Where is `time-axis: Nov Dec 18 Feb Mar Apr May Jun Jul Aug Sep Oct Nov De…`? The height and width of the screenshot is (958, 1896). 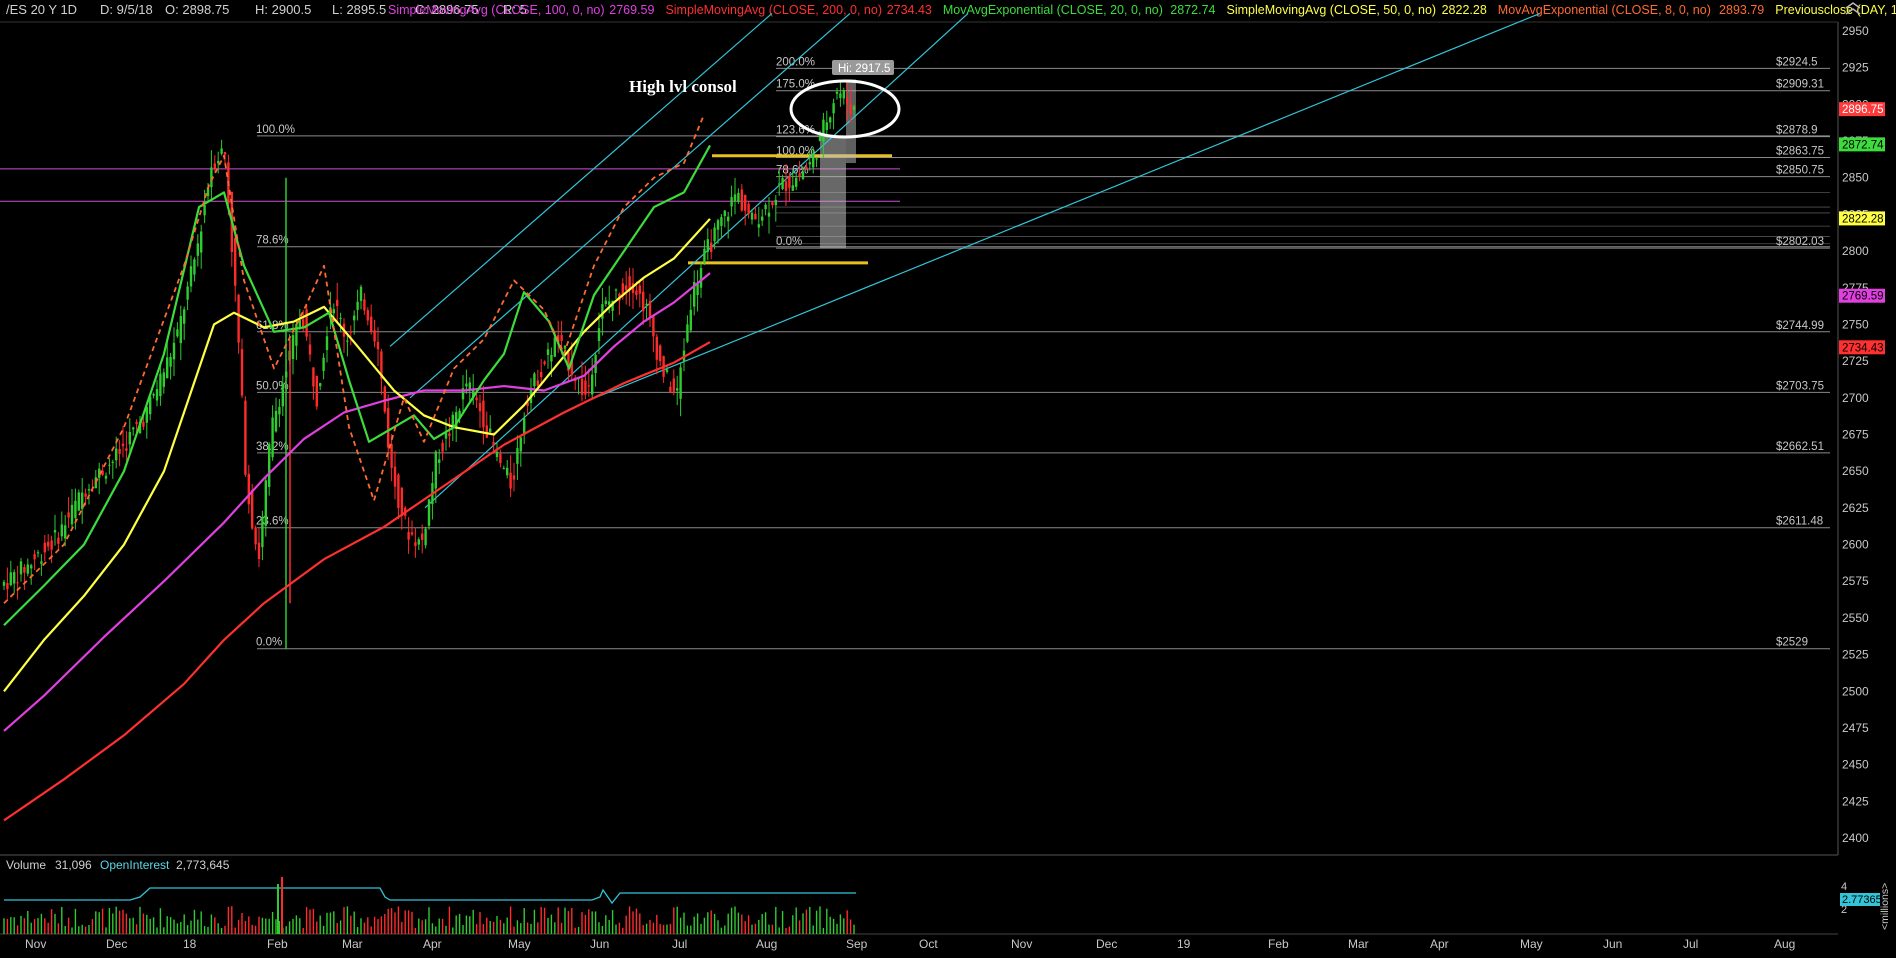
time-axis: Nov Dec 18 Feb Mar Apr May Jun Jul Aug Sep Oct Nov De… is located at coordinates (910, 944).